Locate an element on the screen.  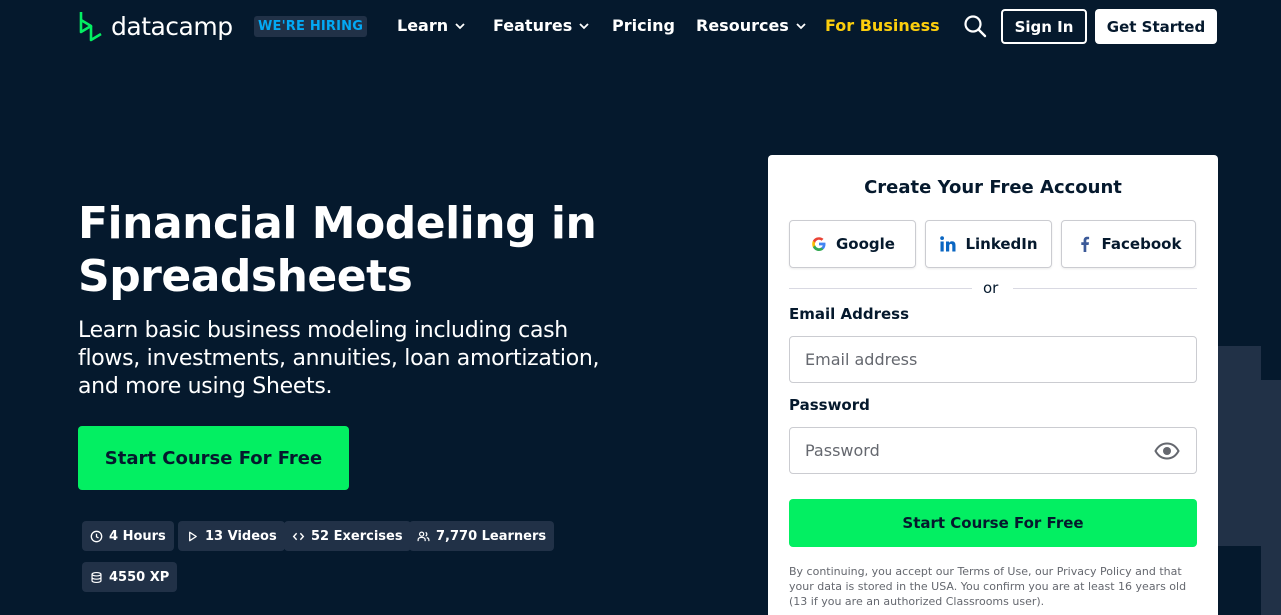
nav-for-business: For Business is located at coordinates (882, 25).